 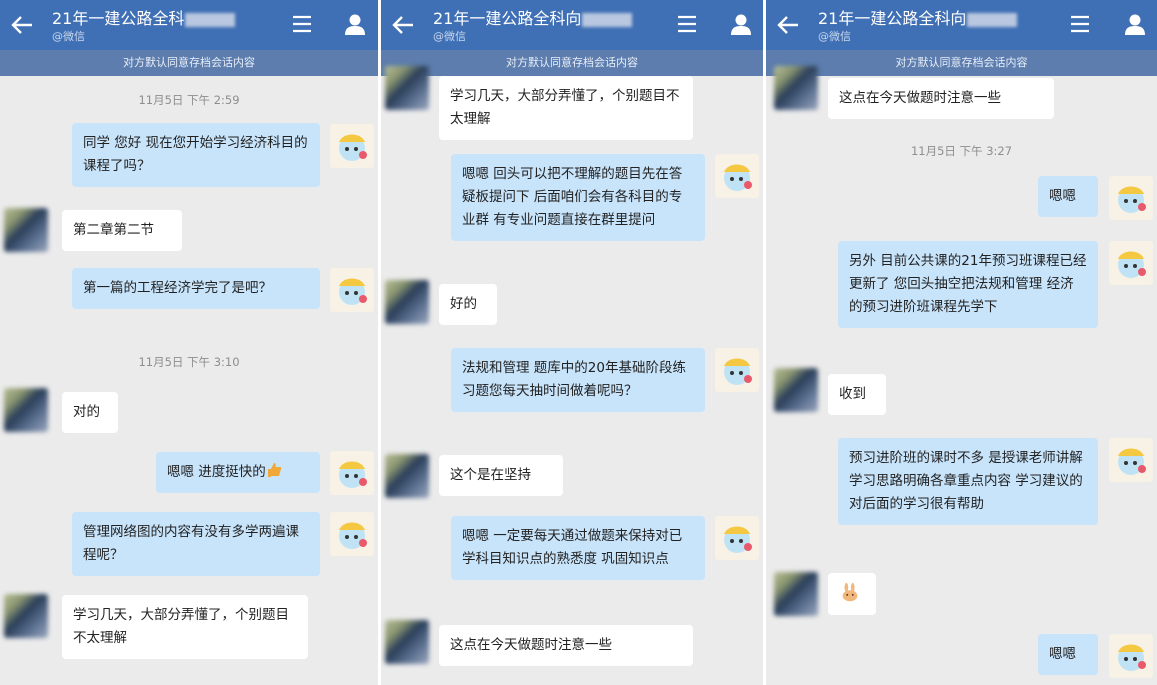 I want to click on rabbit-emoji, so click(x=850, y=592).